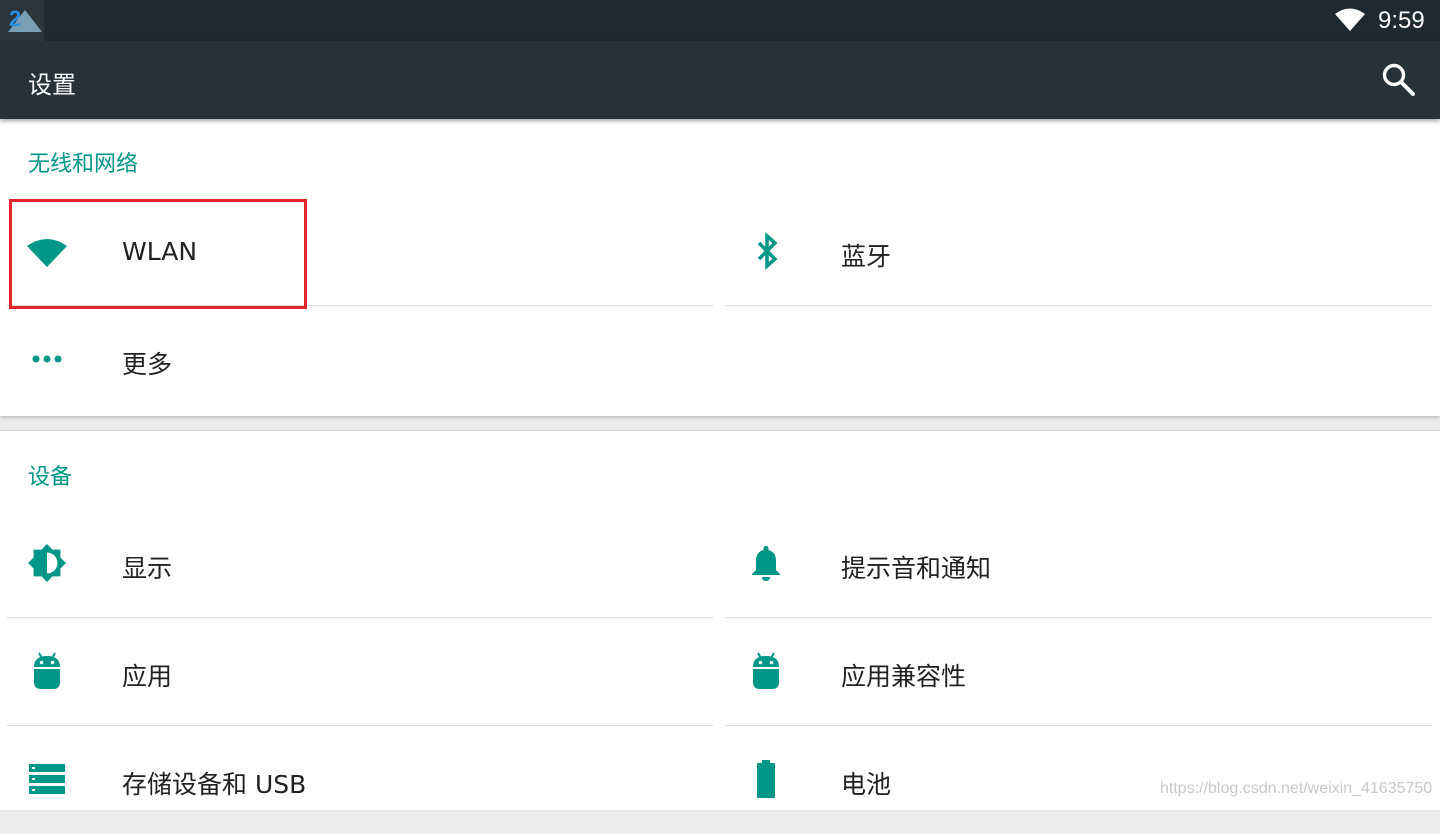 Image resolution: width=1440 pixels, height=834 pixels. What do you see at coordinates (360, 780) in the screenshot?
I see `settings-item-storage-usb: 存储设备和 USB` at bounding box center [360, 780].